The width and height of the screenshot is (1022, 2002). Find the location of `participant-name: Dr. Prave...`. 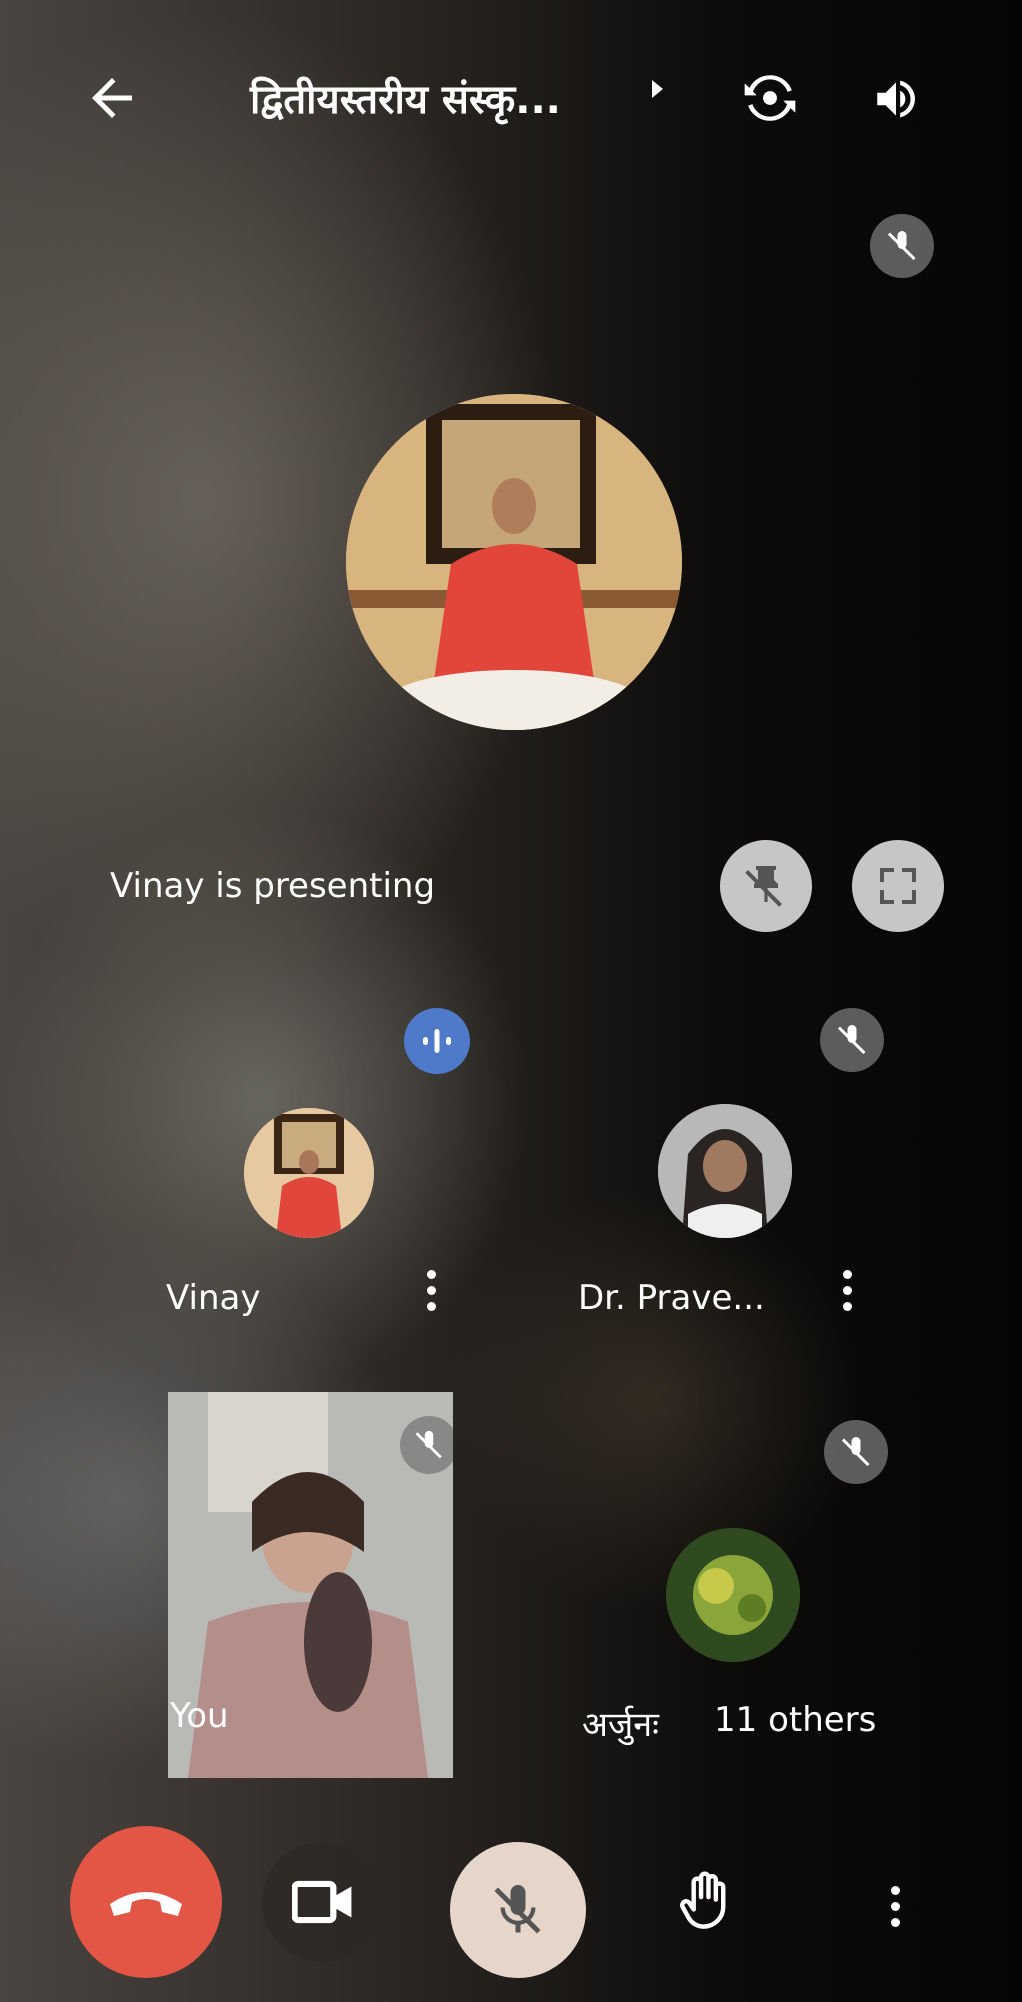

participant-name: Dr. Prave... is located at coordinates (671, 1298).